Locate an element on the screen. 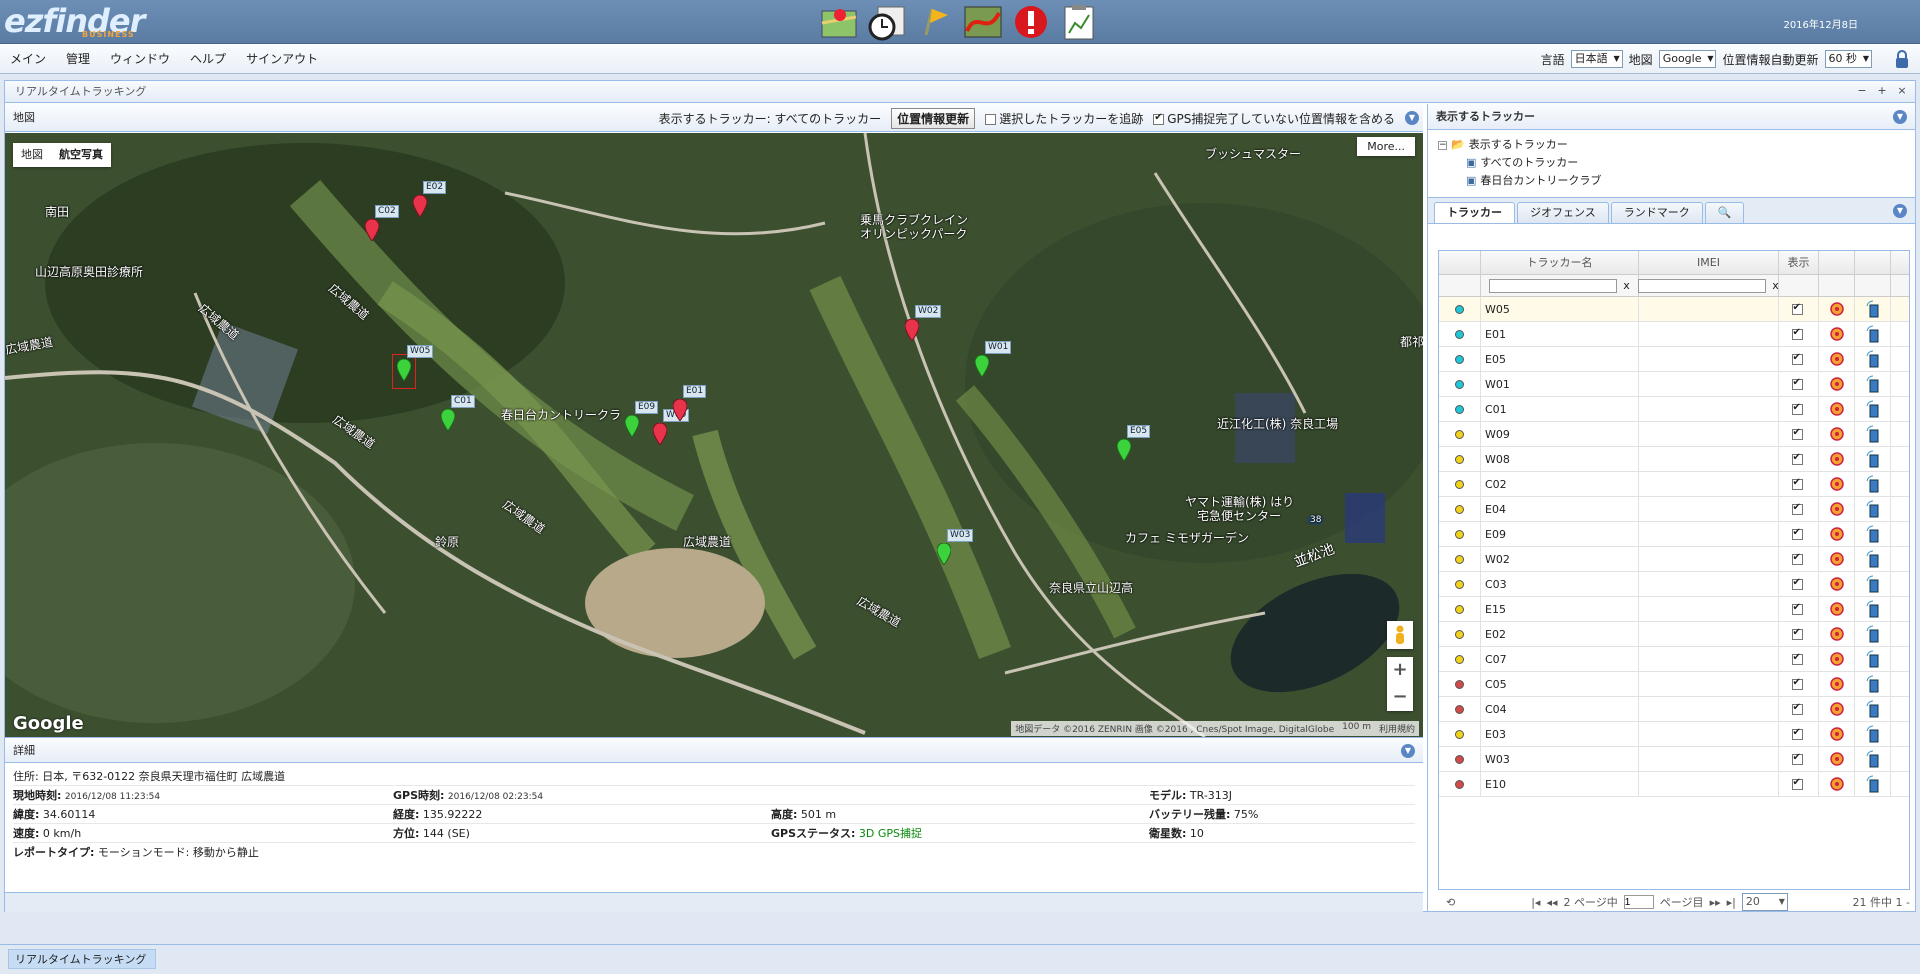 The height and width of the screenshot is (974, 1920). tree-item-all: ▣ すべてのトラッカー is located at coordinates (1671, 163).